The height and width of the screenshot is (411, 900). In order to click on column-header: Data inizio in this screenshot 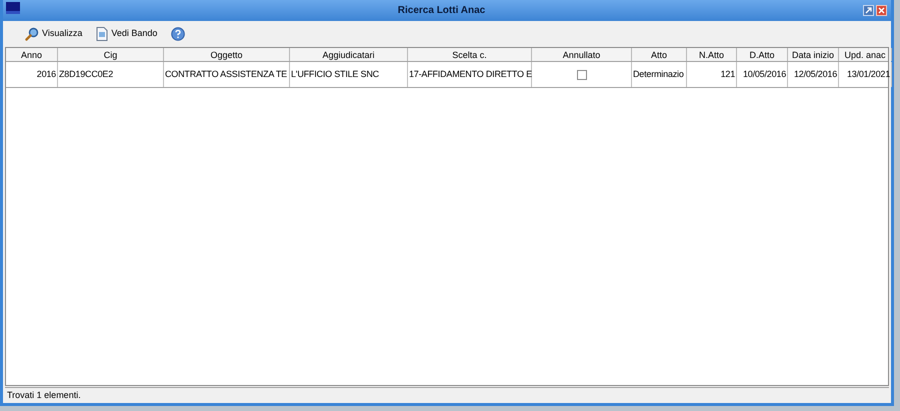, I will do `click(813, 54)`.